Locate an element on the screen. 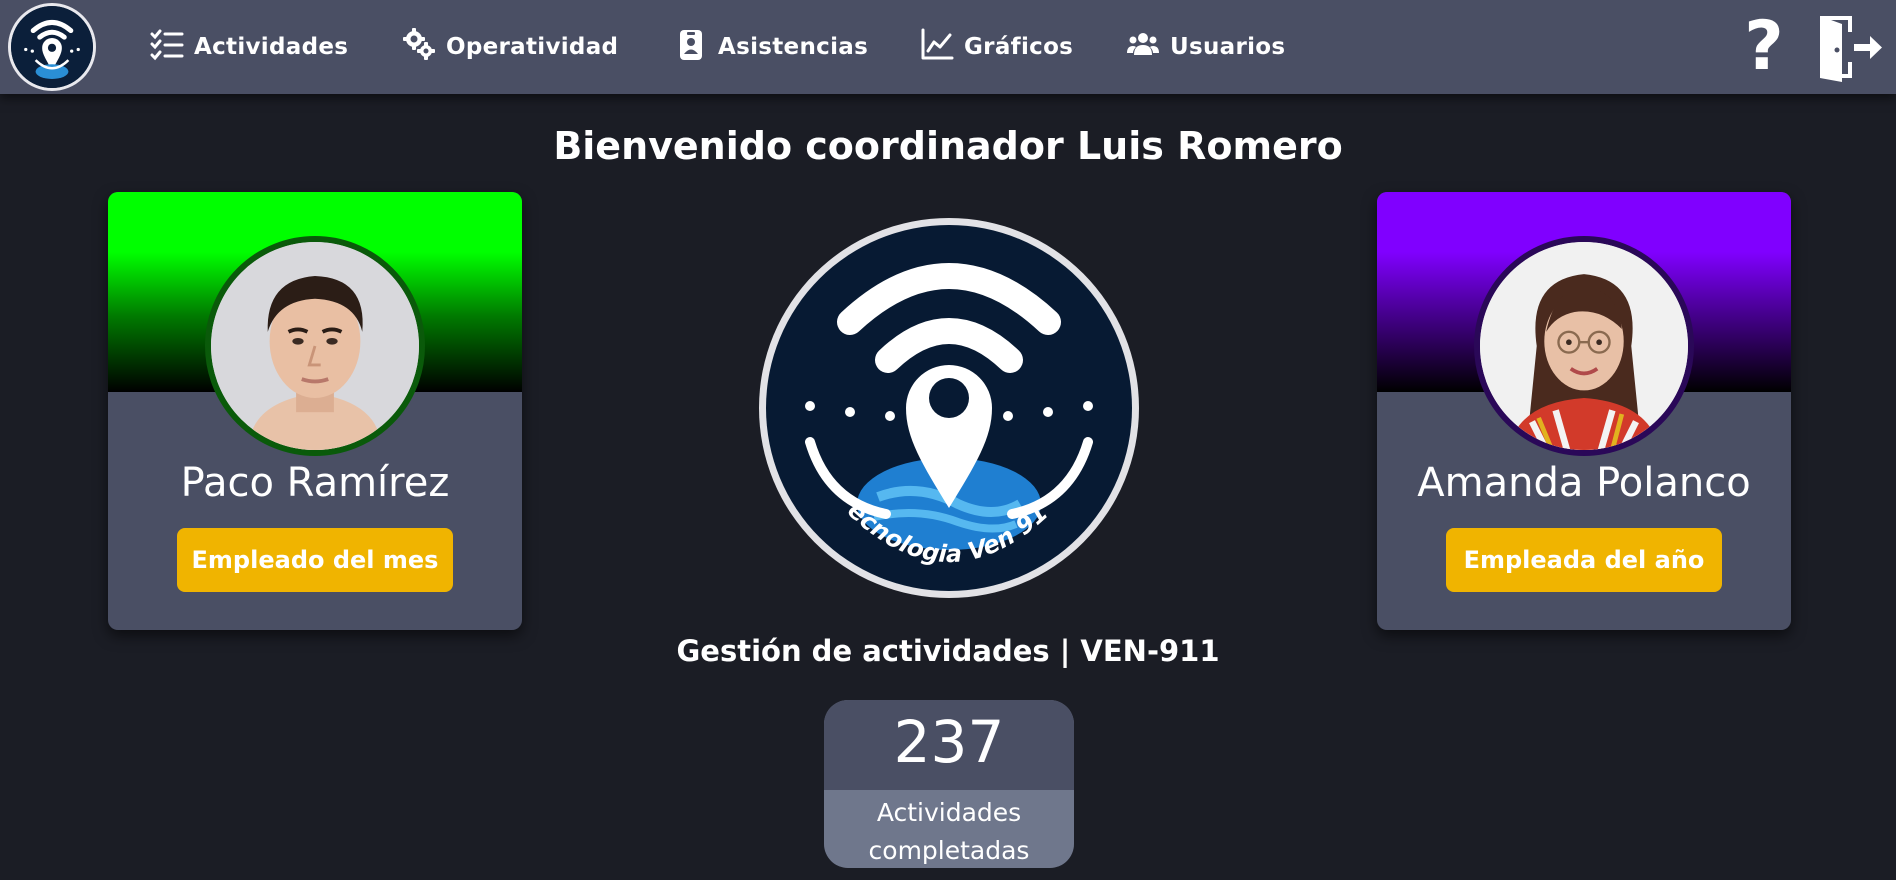 The image size is (1896, 880). page-subtitle: Gestión de actividades | VEN-911 is located at coordinates (948, 651).